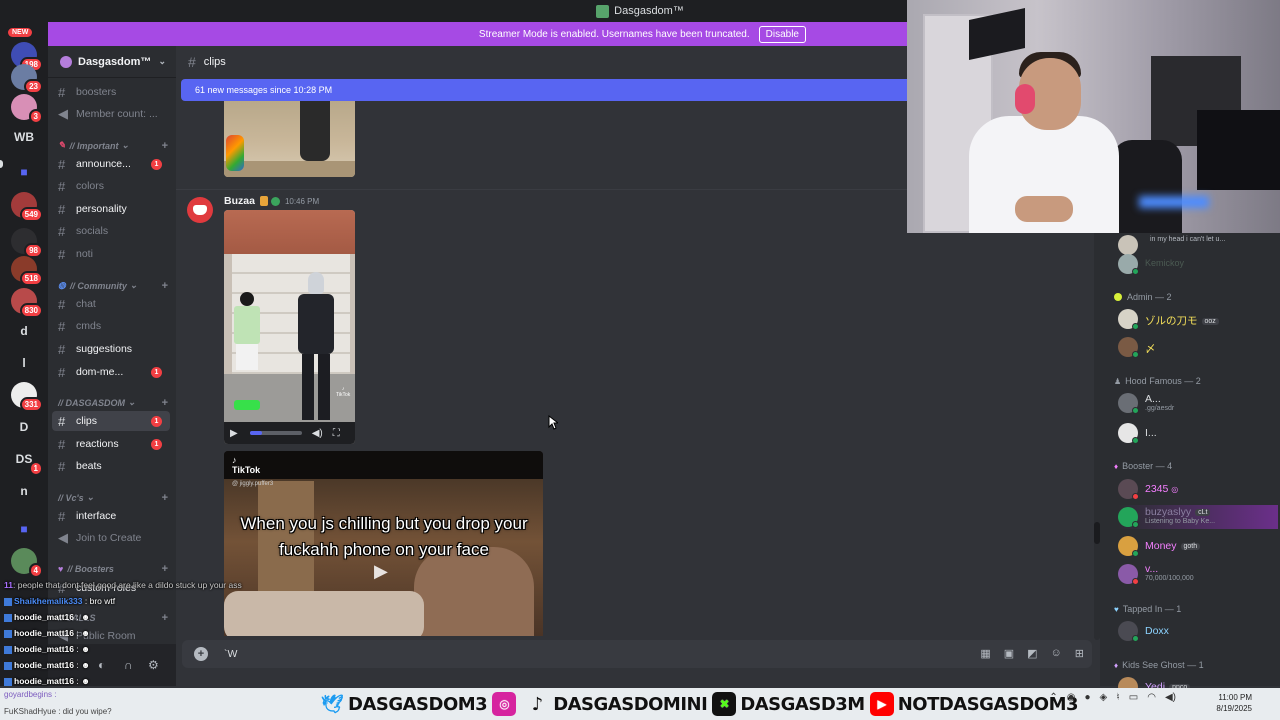 This screenshot has width=1280, height=720. I want to click on channel-reactions: # reactions 1, so click(111, 444).